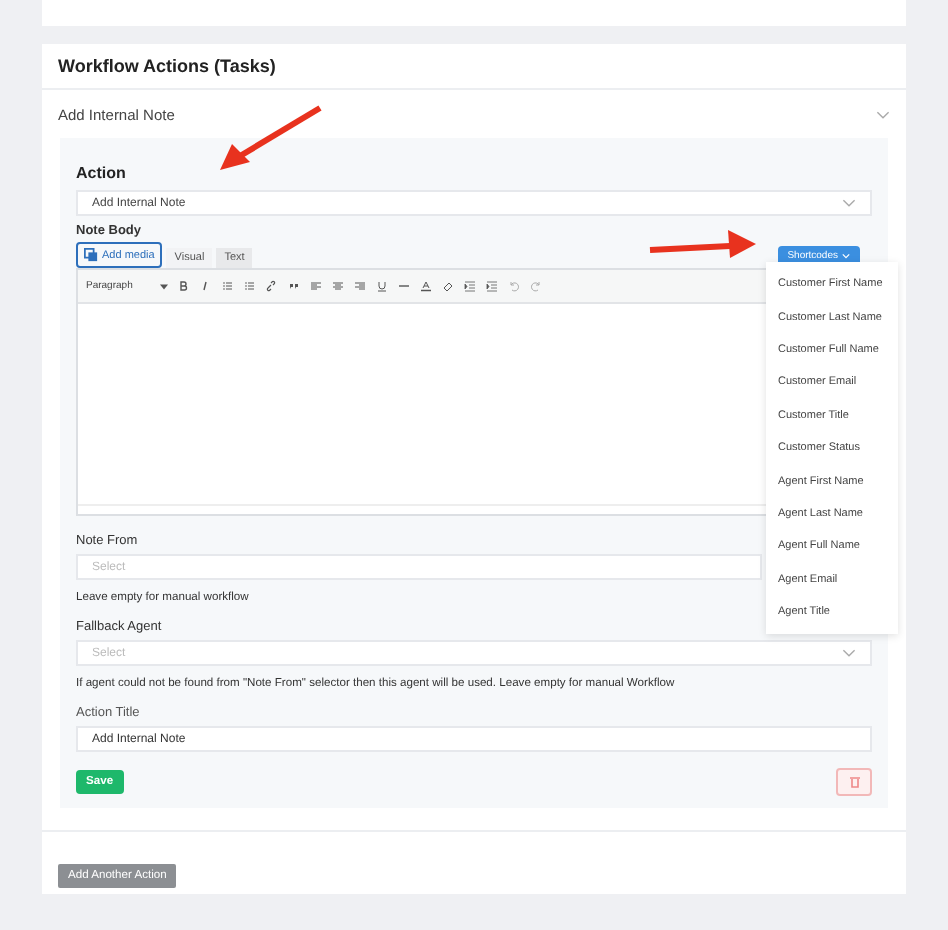 The image size is (948, 930). I want to click on field-label: Action, so click(102, 173).